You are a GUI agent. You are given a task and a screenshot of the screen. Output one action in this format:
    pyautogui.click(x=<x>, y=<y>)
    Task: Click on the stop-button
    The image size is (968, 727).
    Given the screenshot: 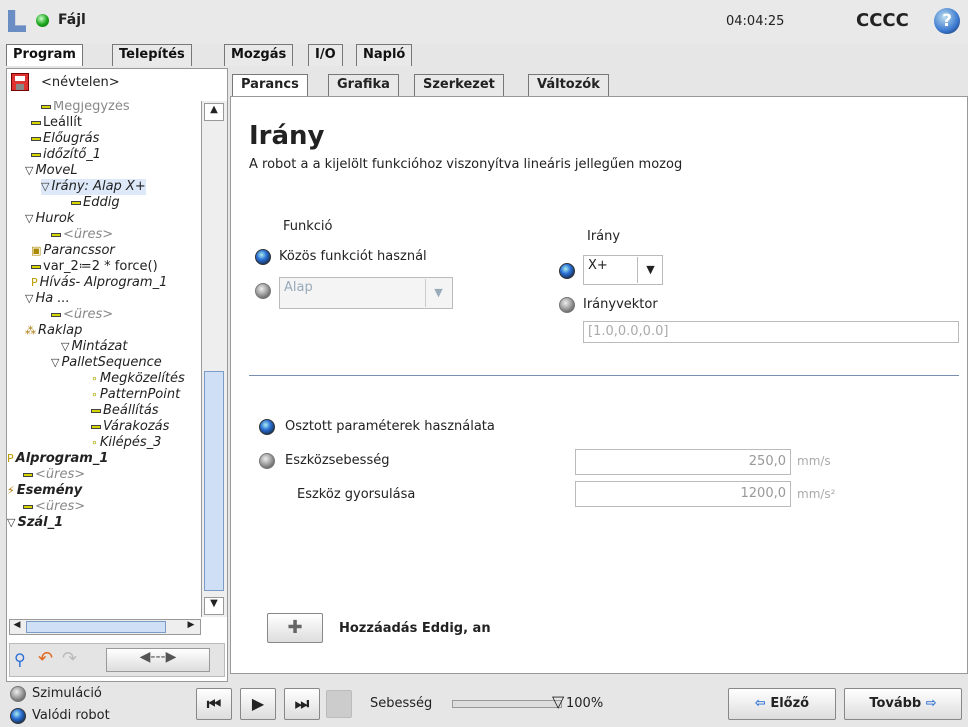 What is the action you would take?
    pyautogui.click(x=339, y=704)
    